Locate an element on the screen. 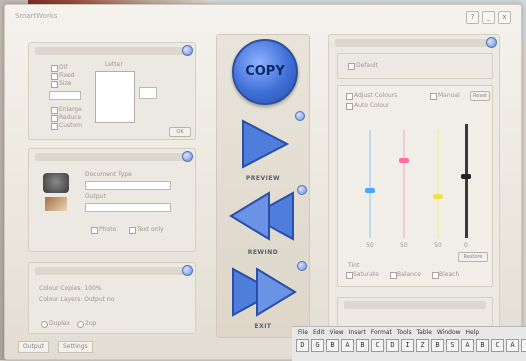 The width and height of the screenshot is (526, 361). exit-info-icon is located at coordinates (302, 266).